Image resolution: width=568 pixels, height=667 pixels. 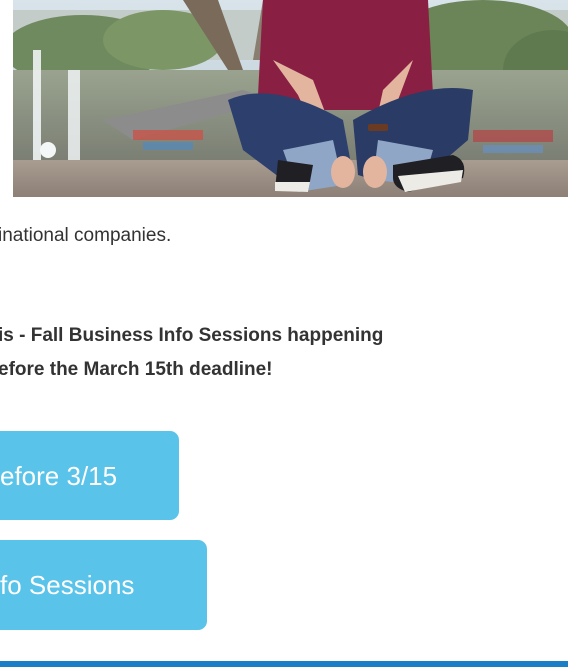 I want to click on info-sessions-label: fo Sessions, so click(x=67, y=585).